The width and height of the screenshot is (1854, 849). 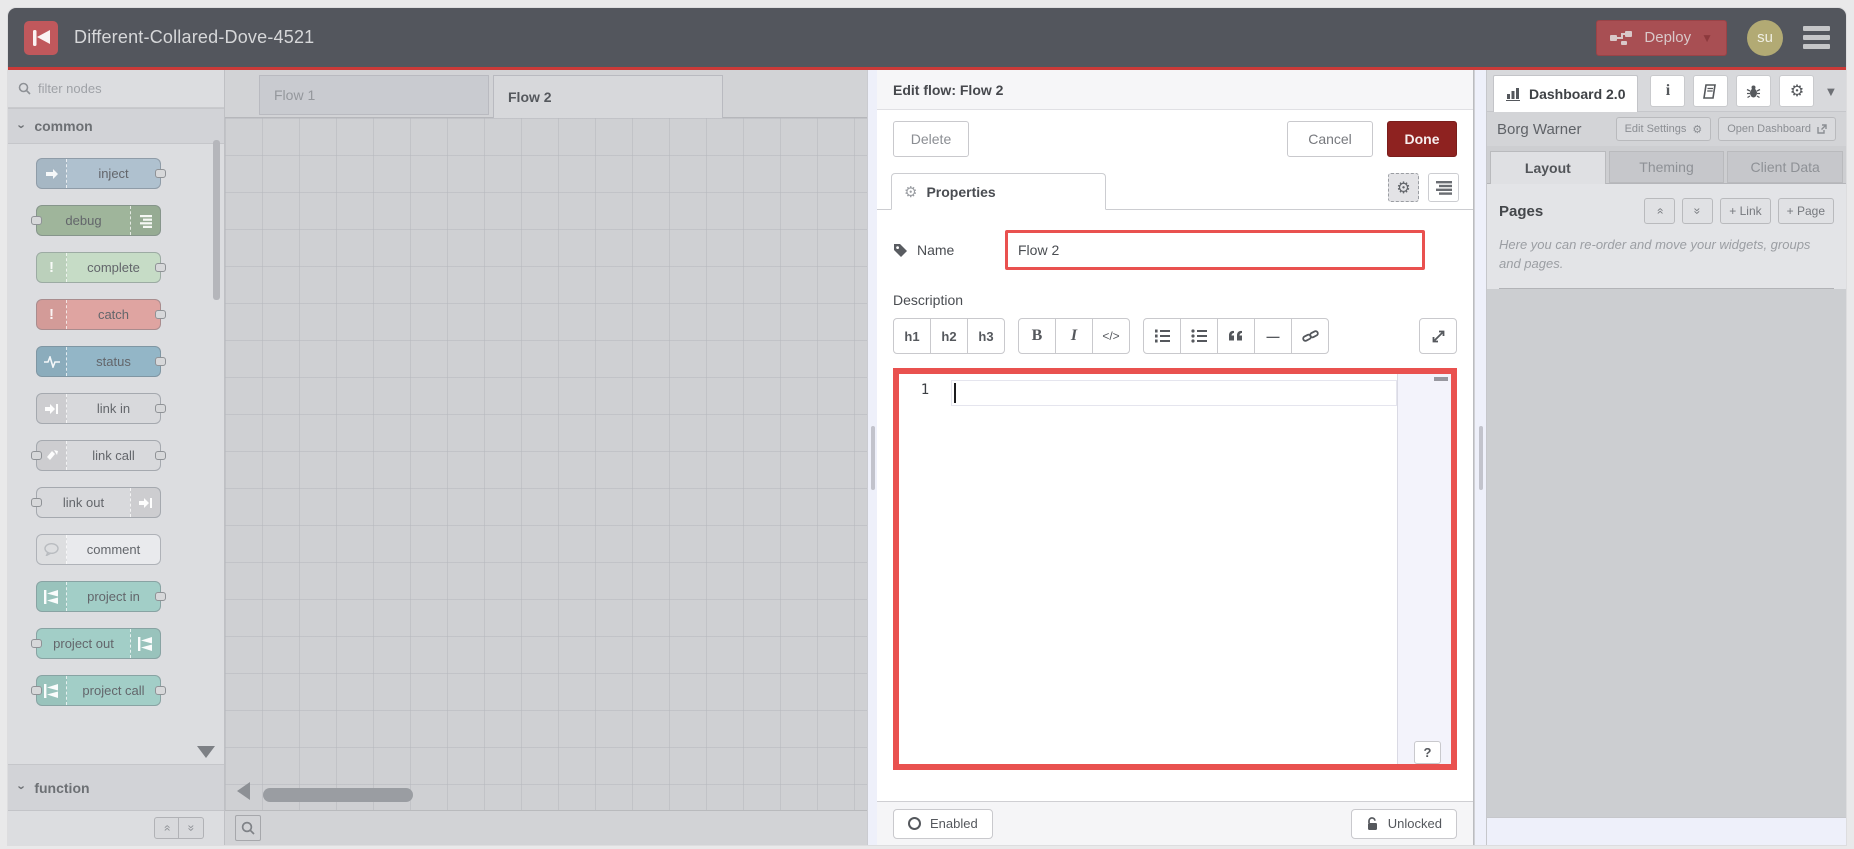 What do you see at coordinates (52, 173) in the screenshot?
I see `inject-icon` at bounding box center [52, 173].